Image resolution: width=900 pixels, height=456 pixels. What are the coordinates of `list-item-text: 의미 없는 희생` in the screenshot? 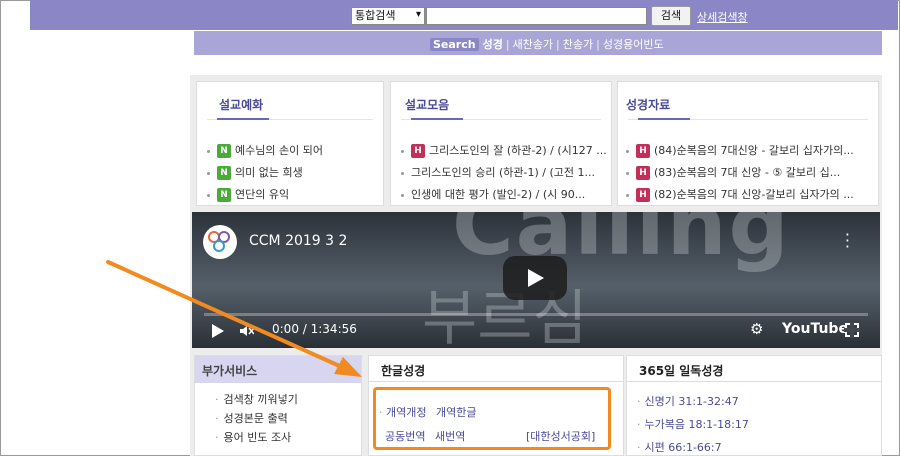 It's located at (269, 172).